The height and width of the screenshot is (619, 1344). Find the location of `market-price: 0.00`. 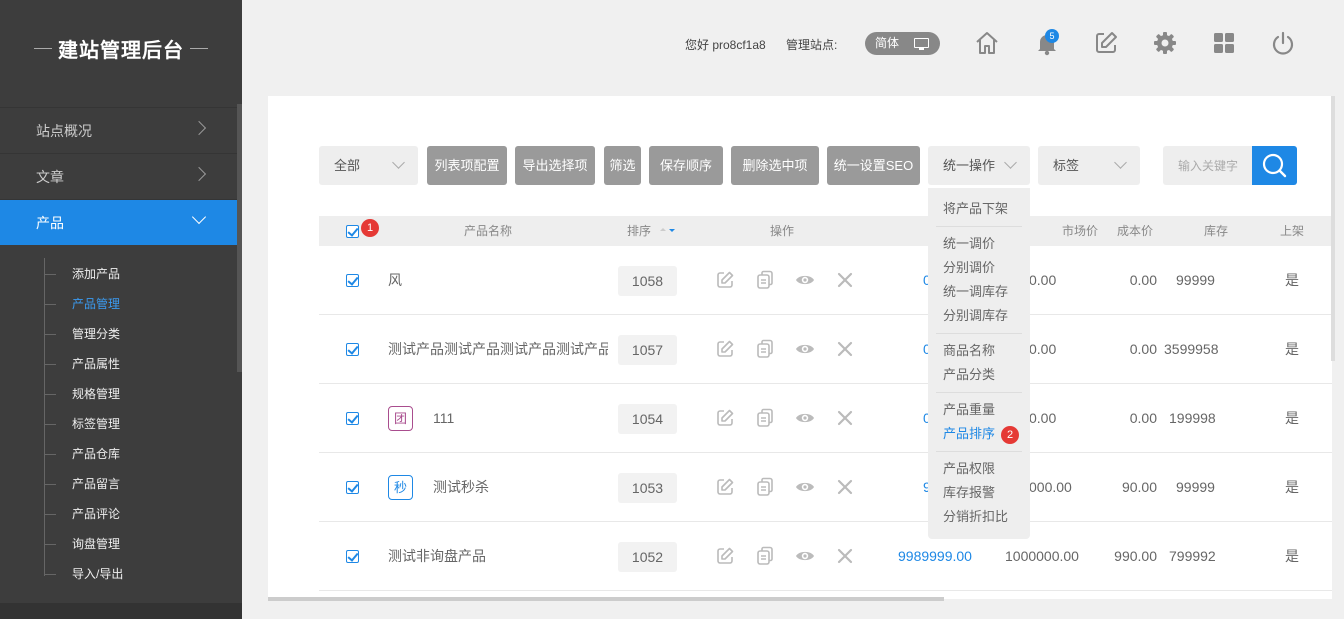

market-price: 0.00 is located at coordinates (1043, 280).